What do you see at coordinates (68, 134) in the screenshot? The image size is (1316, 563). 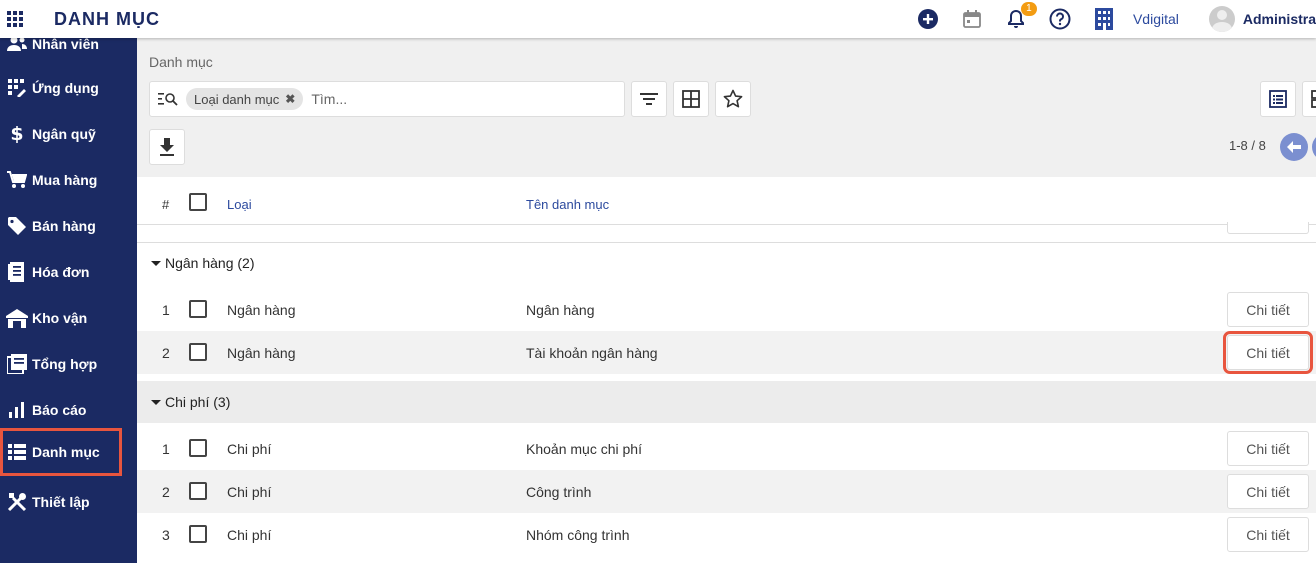 I see `sidebar-item-ngan-quy: $ Ngân quỹ` at bounding box center [68, 134].